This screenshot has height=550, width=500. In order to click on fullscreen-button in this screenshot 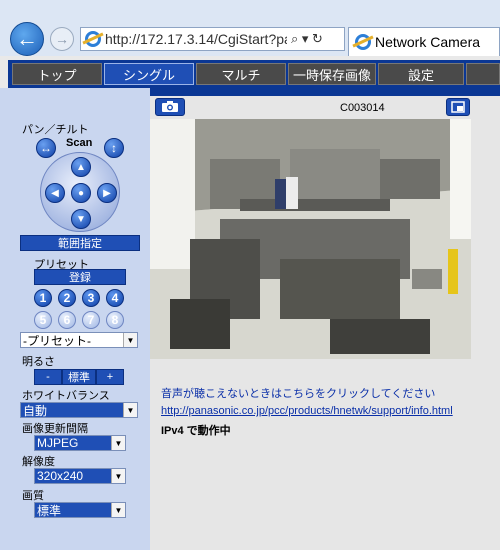, I will do `click(458, 107)`.